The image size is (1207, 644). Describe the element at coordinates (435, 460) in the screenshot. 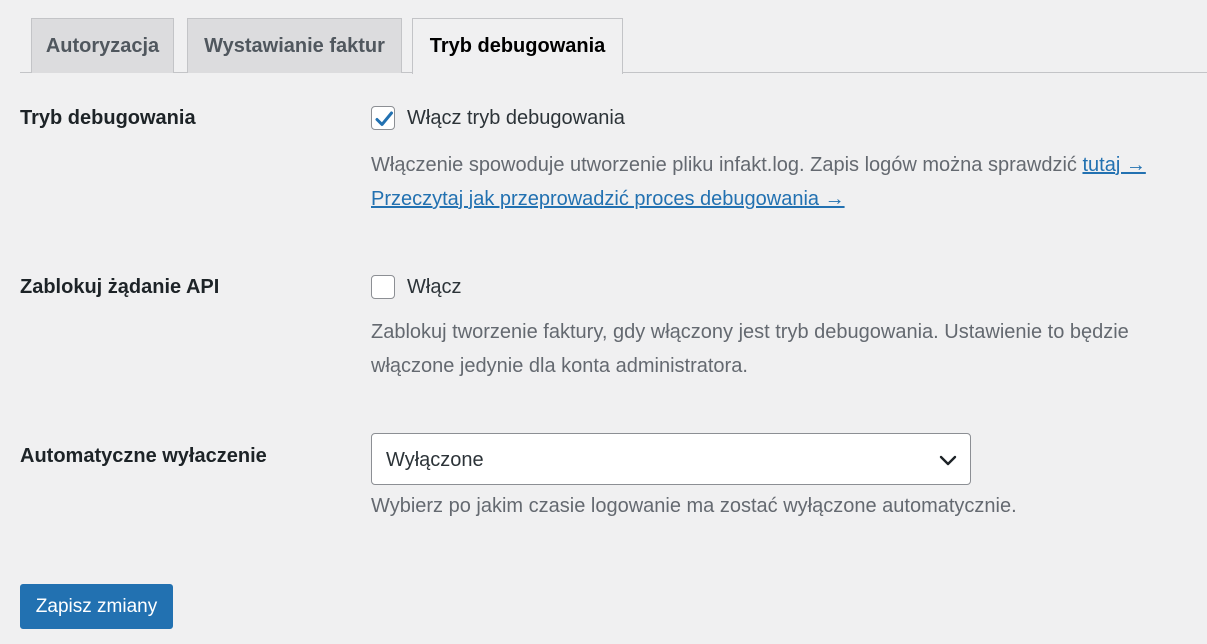

I see `auto-disable-selected-value: Wyłączone` at that location.